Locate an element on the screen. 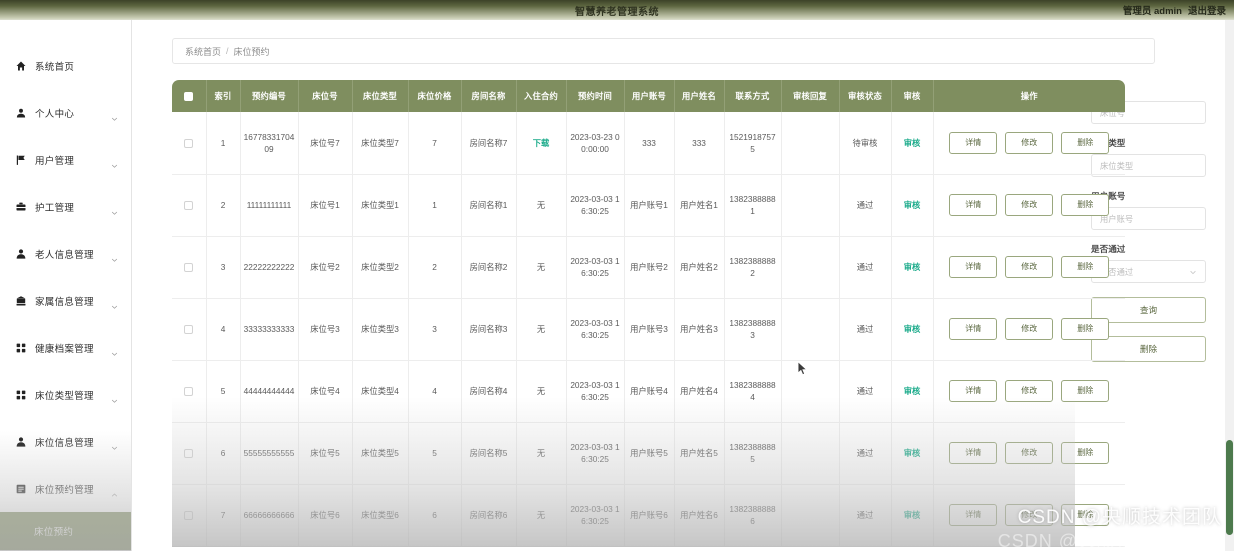 The height and width of the screenshot is (551, 1234). cell-user-name: 用户姓名4 is located at coordinates (699, 391).